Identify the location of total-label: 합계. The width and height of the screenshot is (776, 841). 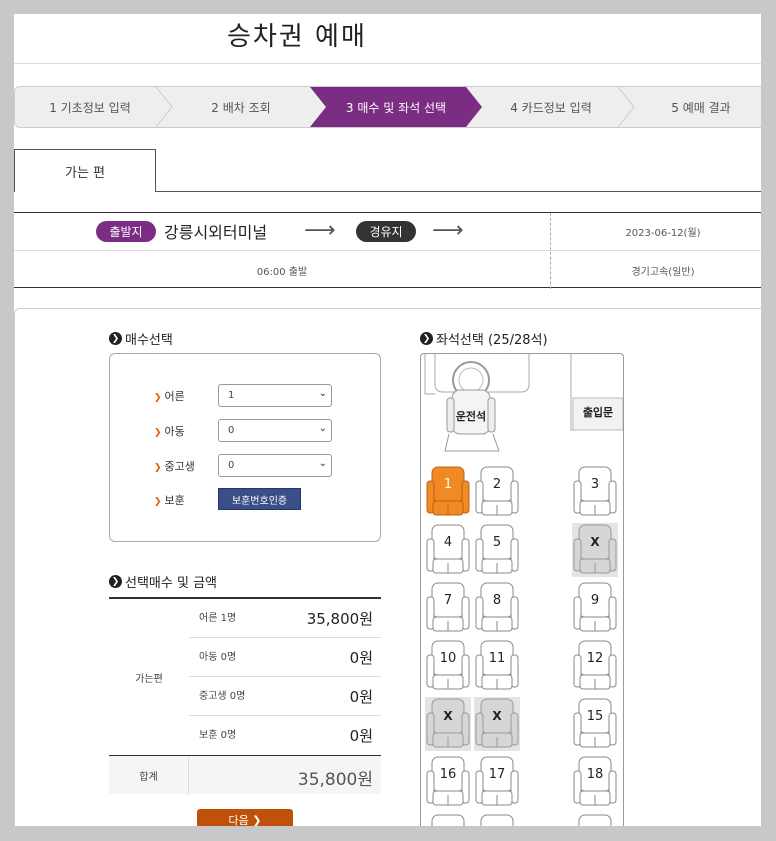
(149, 775).